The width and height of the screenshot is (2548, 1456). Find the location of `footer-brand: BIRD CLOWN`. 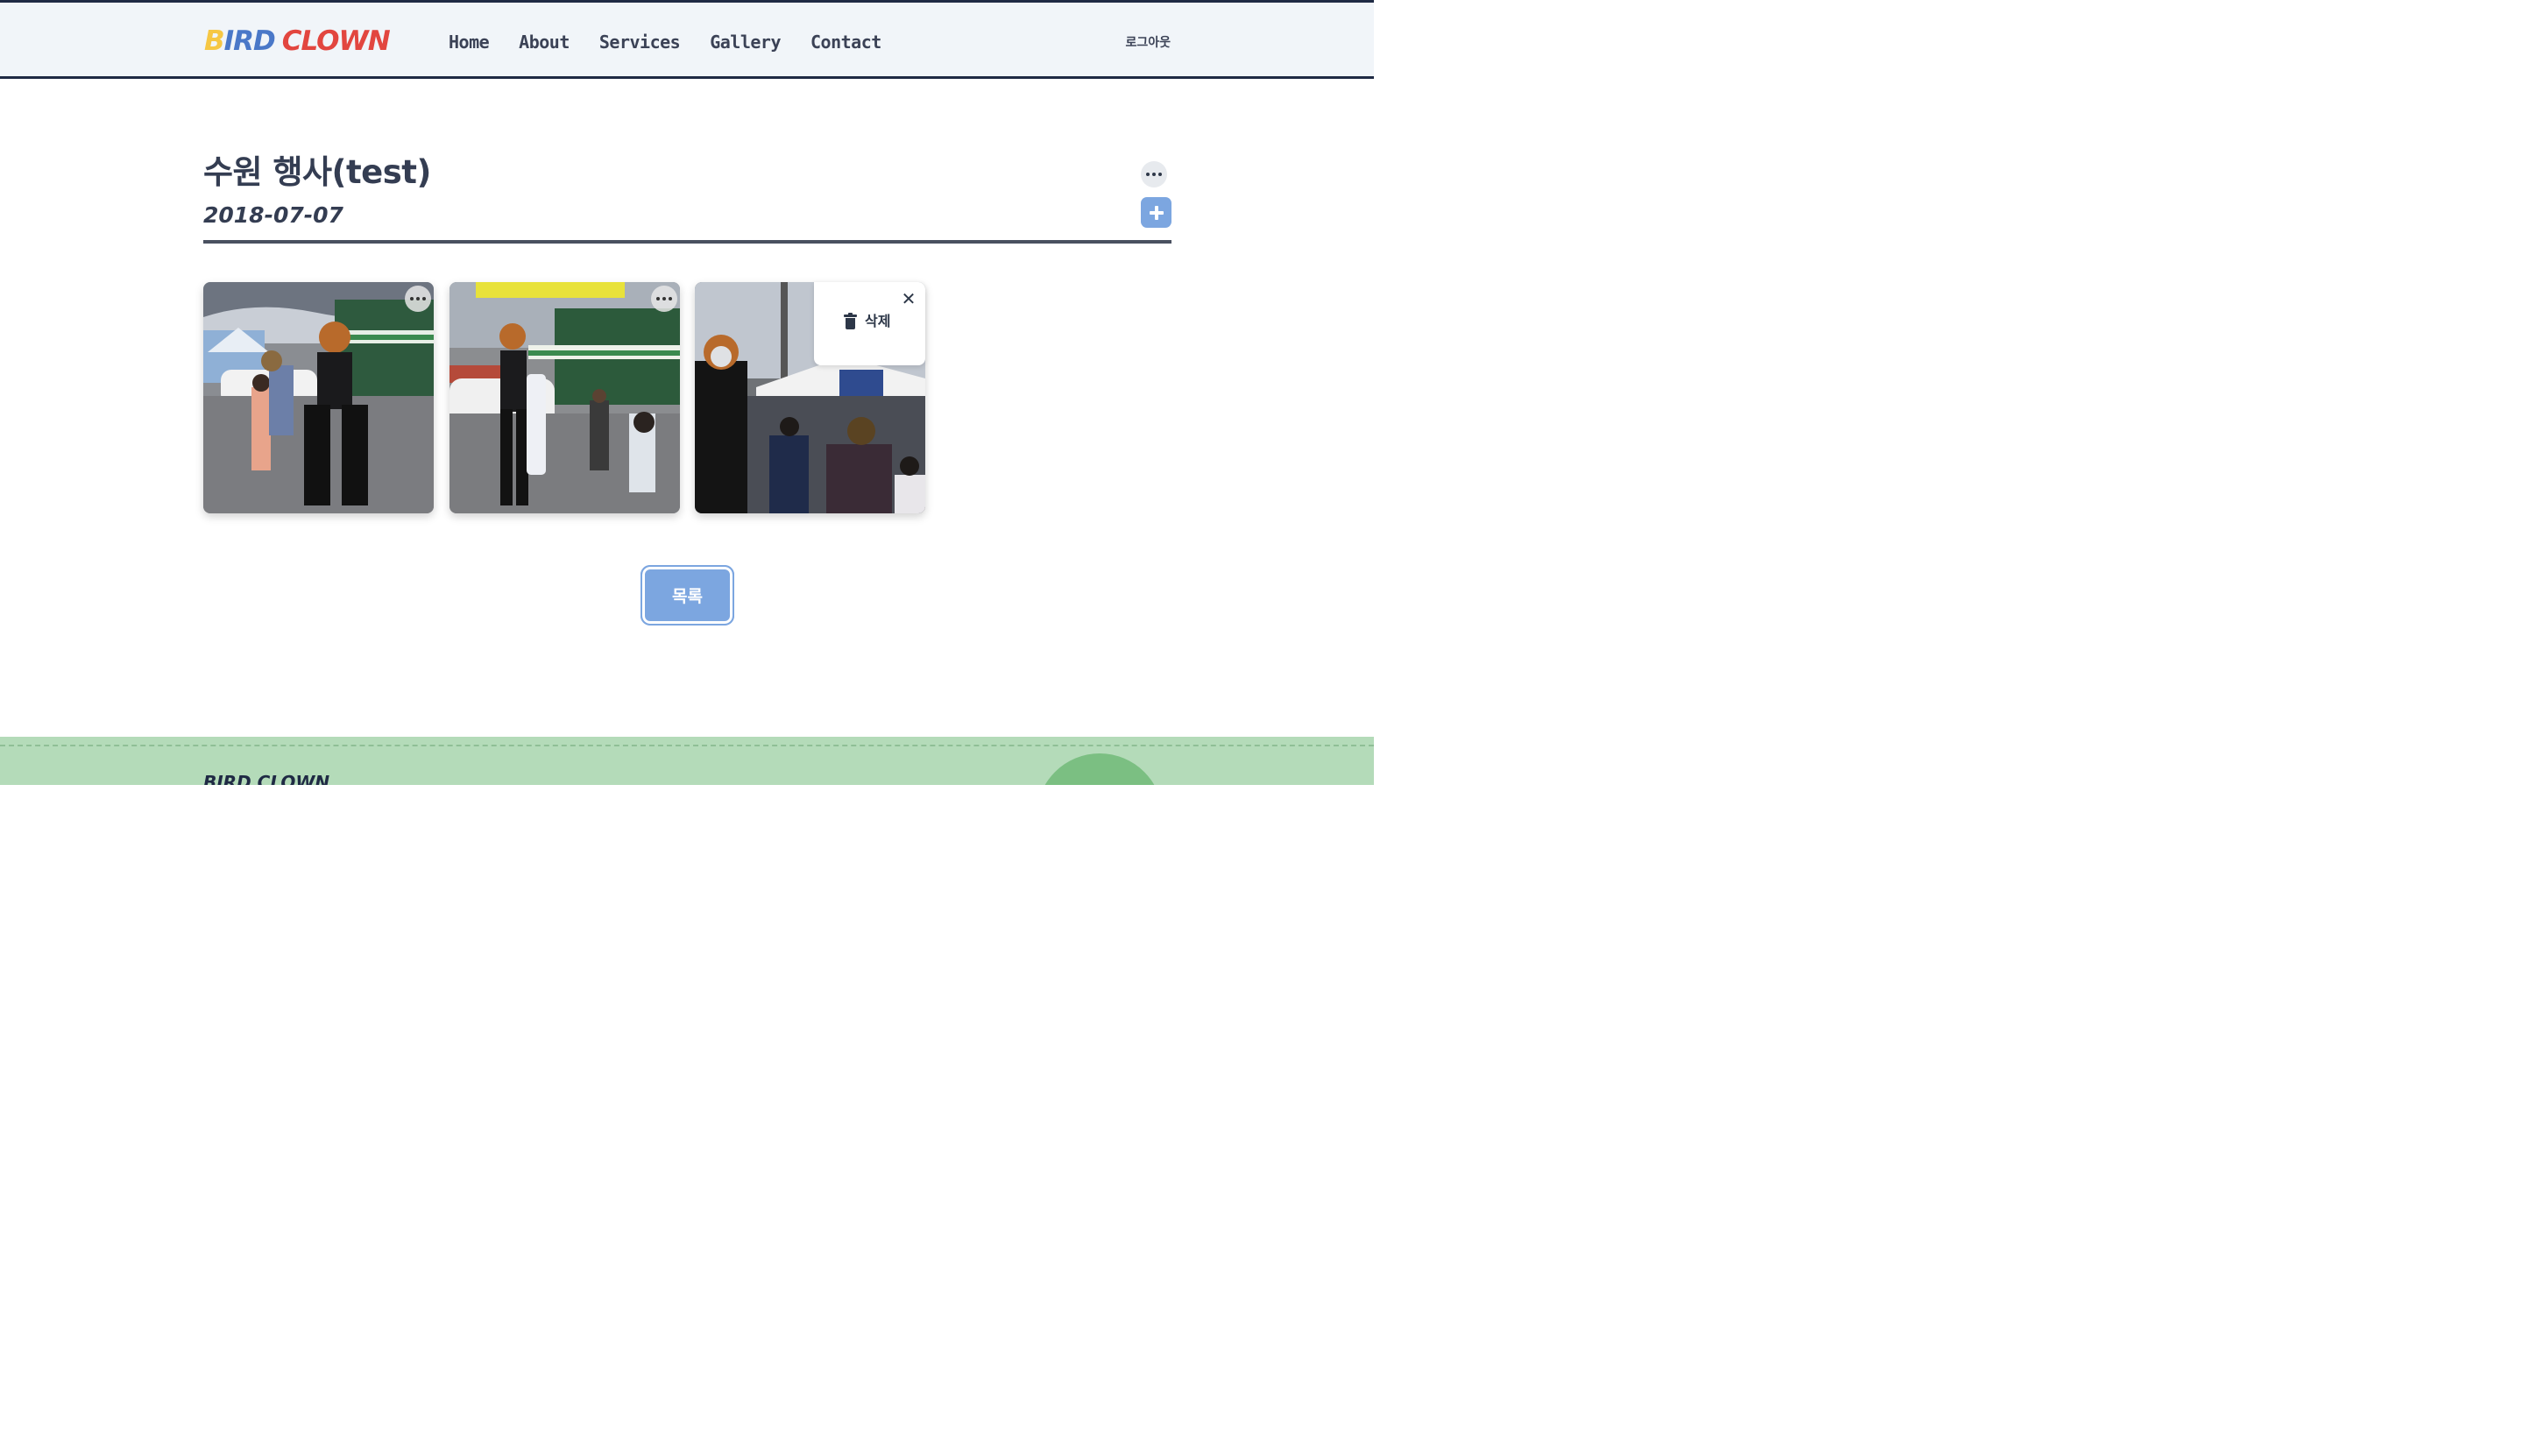

footer-brand: BIRD CLOWN is located at coordinates (266, 778).